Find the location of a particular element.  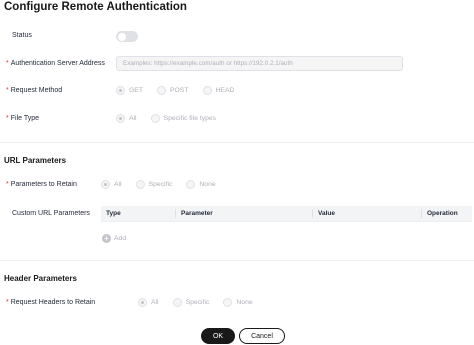

column-operation: Operation is located at coordinates (442, 213).